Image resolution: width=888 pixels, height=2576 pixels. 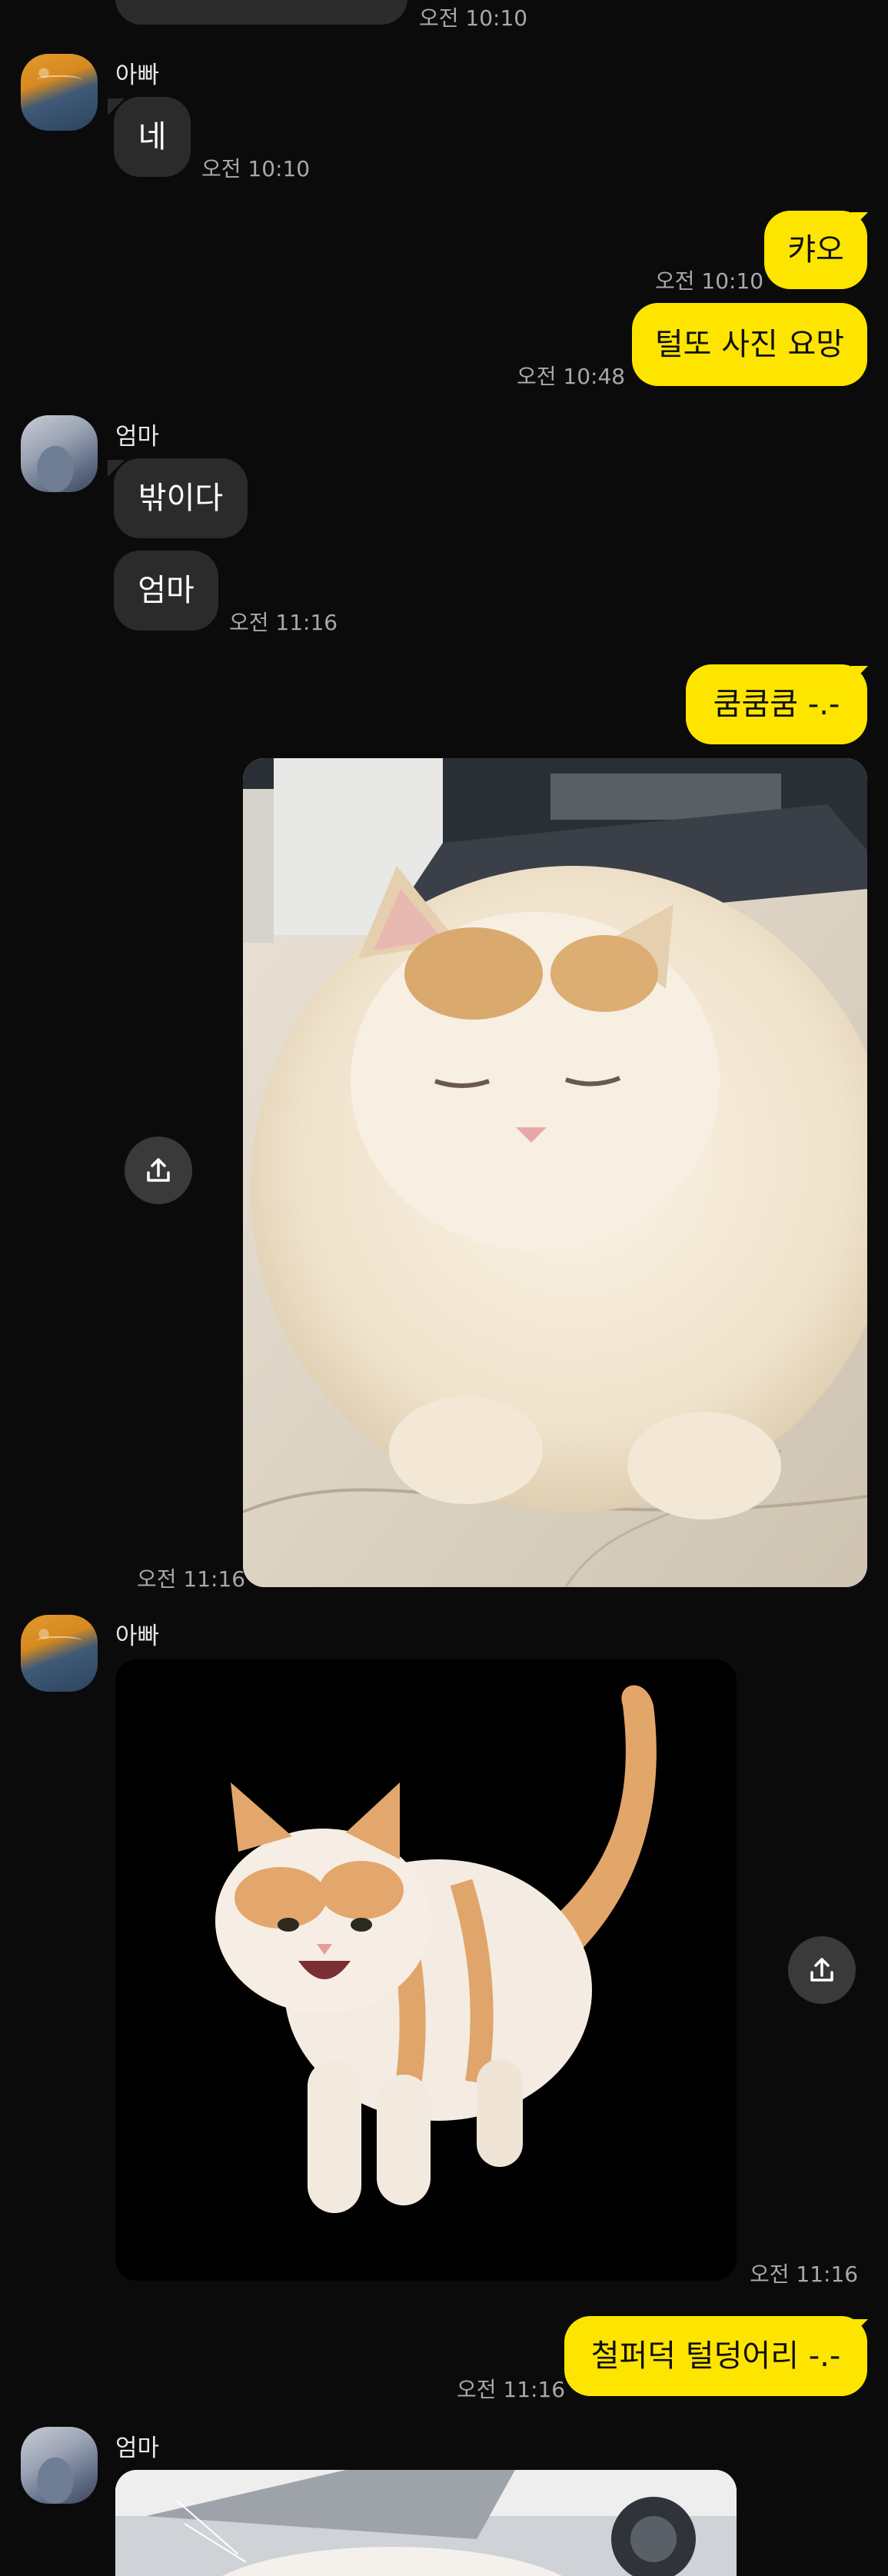 What do you see at coordinates (261, 12) in the screenshot?
I see `previous-message-bubble` at bounding box center [261, 12].